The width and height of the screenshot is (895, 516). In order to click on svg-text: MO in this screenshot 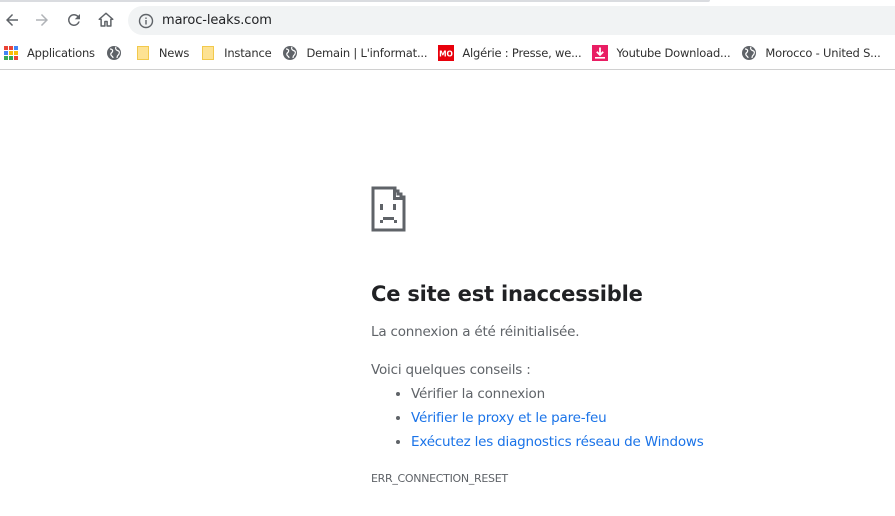, I will do `click(446, 54)`.